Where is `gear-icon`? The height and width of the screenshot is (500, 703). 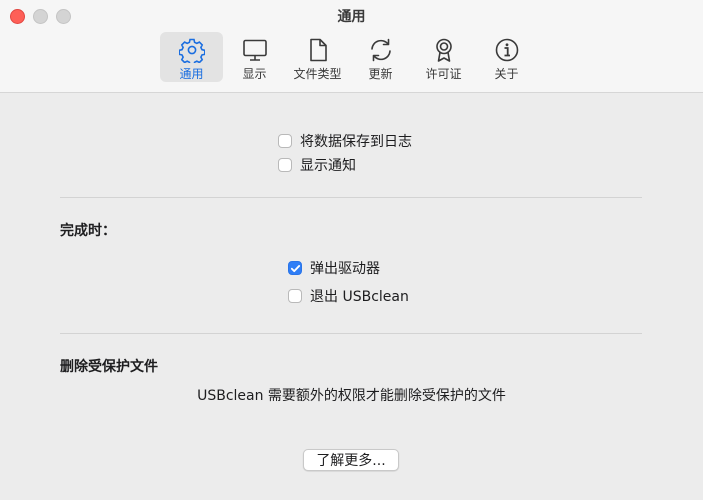
gear-icon is located at coordinates (191, 50).